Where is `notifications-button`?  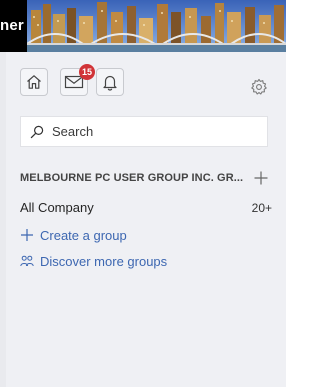 notifications-button is located at coordinates (110, 82).